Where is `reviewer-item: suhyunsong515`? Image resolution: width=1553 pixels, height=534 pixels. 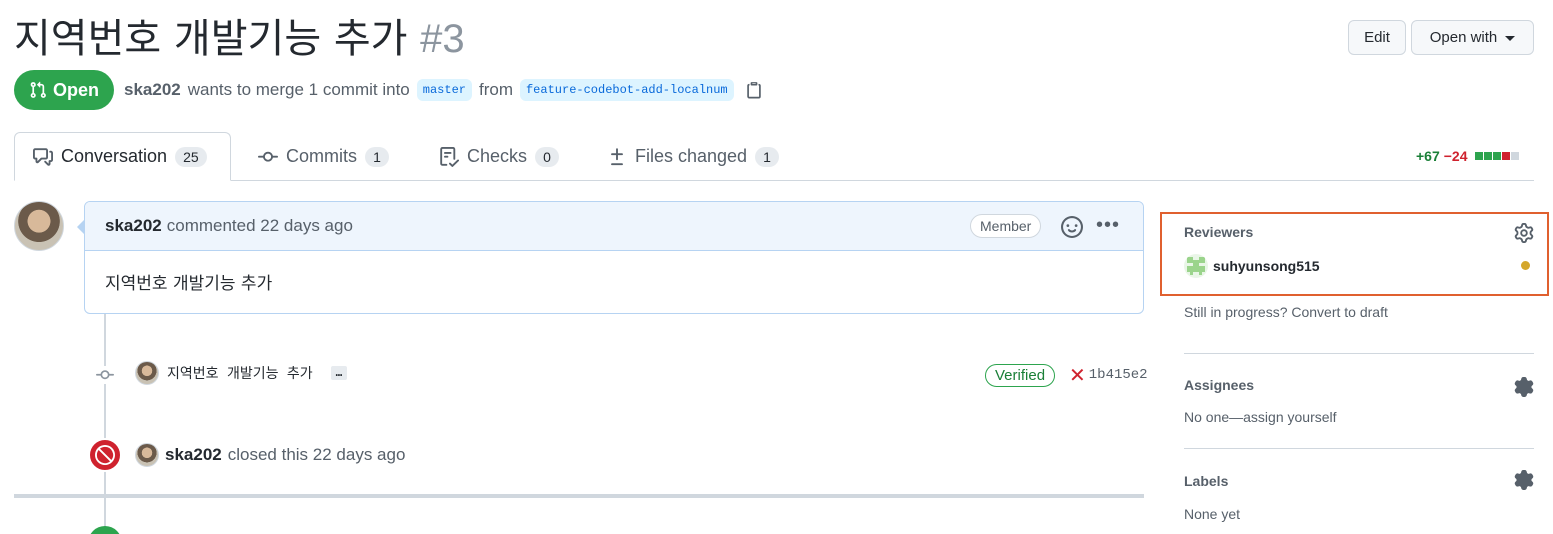
reviewer-item: suhyunsong515 is located at coordinates (1252, 266).